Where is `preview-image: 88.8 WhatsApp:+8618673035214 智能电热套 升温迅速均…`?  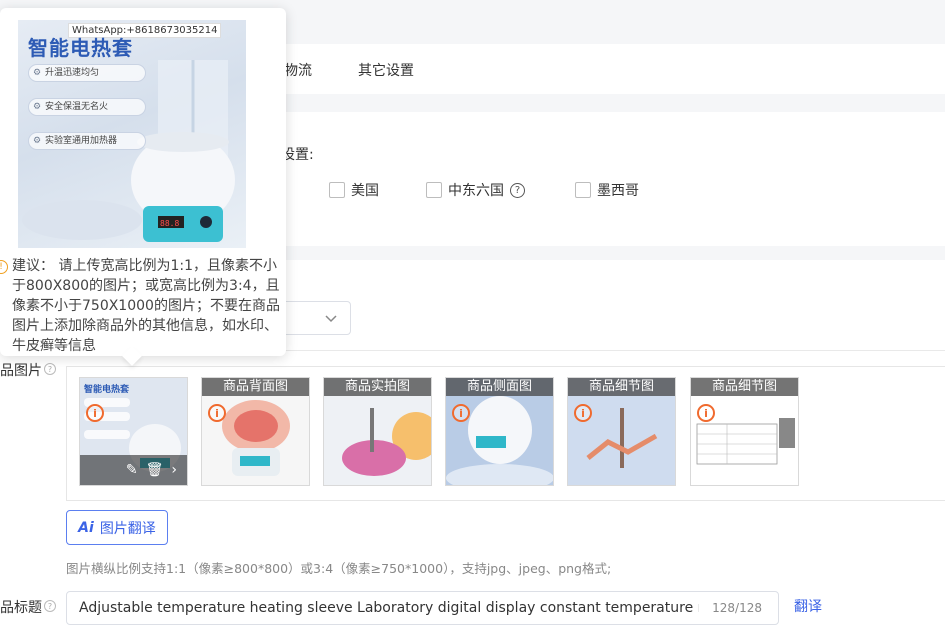 preview-image: 88.8 WhatsApp:+8618673035214 智能电热套 升温迅速均… is located at coordinates (132, 134).